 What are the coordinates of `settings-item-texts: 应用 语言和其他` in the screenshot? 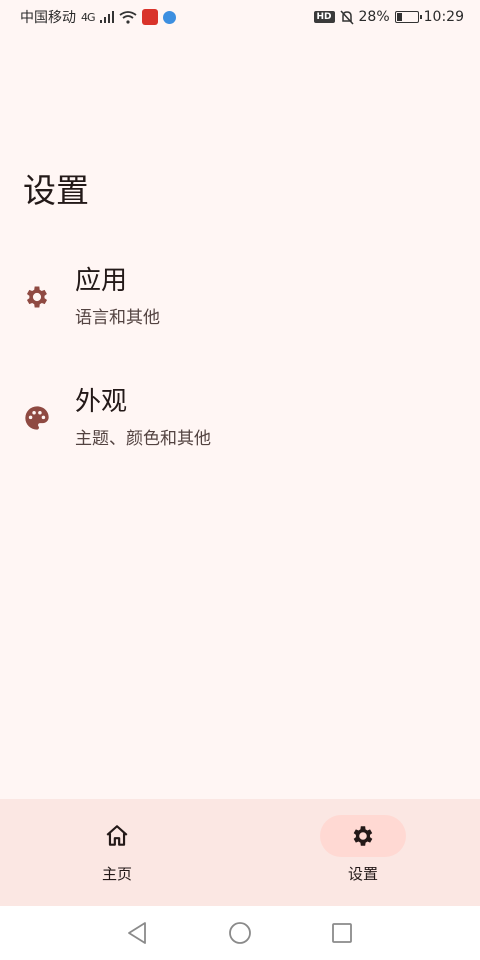 It's located at (117, 297).